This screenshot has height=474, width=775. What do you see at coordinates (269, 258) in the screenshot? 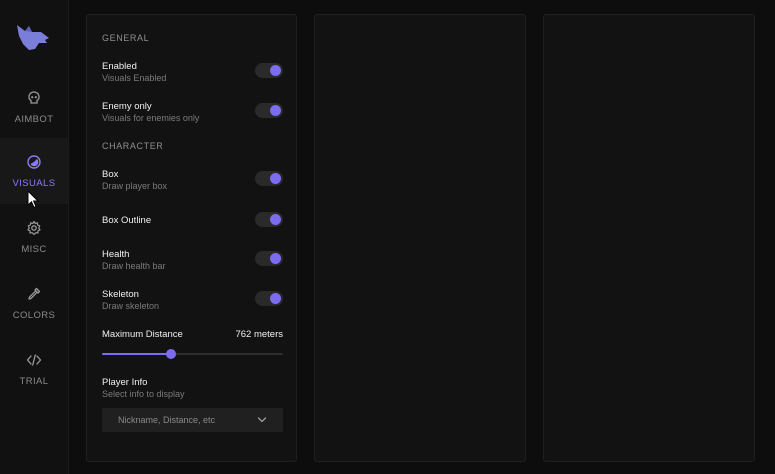
I see `health-toggle` at bounding box center [269, 258].